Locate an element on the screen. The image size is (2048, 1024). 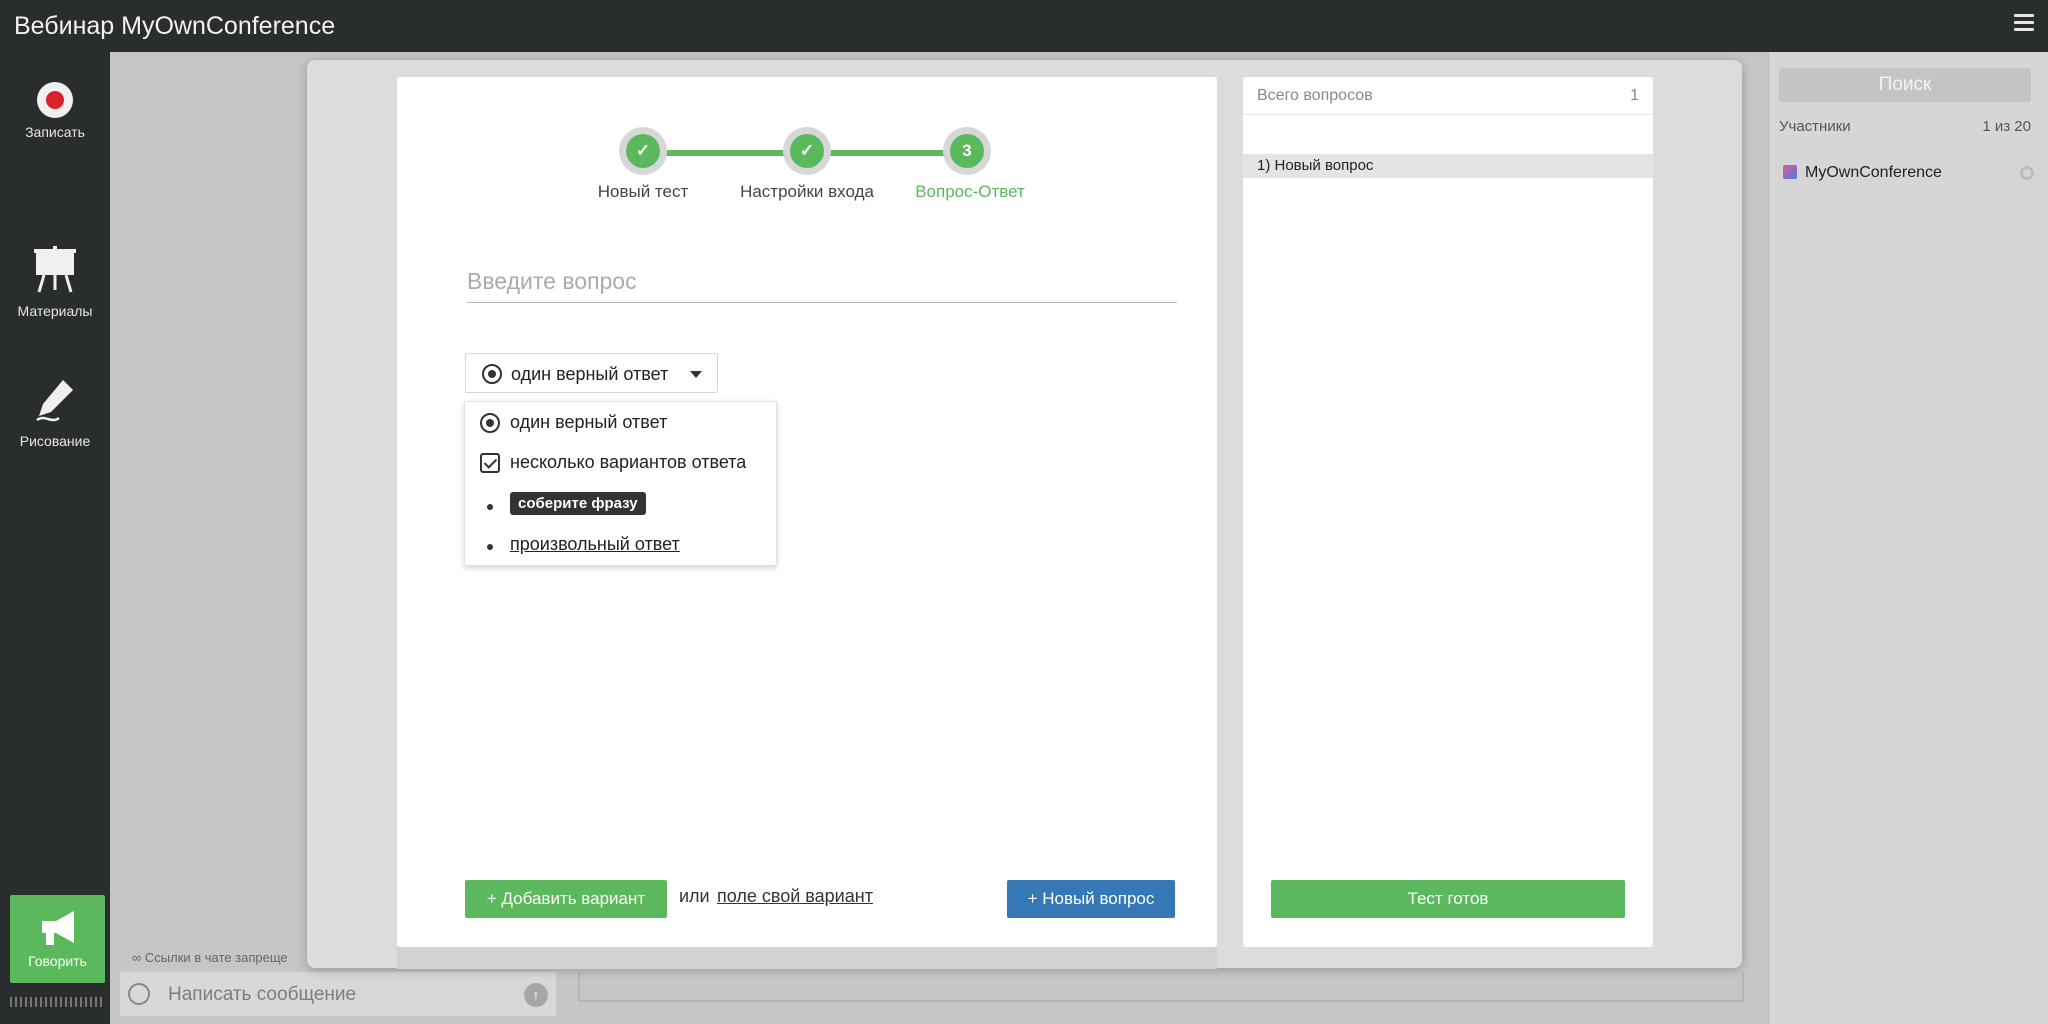
pencil-icon is located at coordinates (54, 401).